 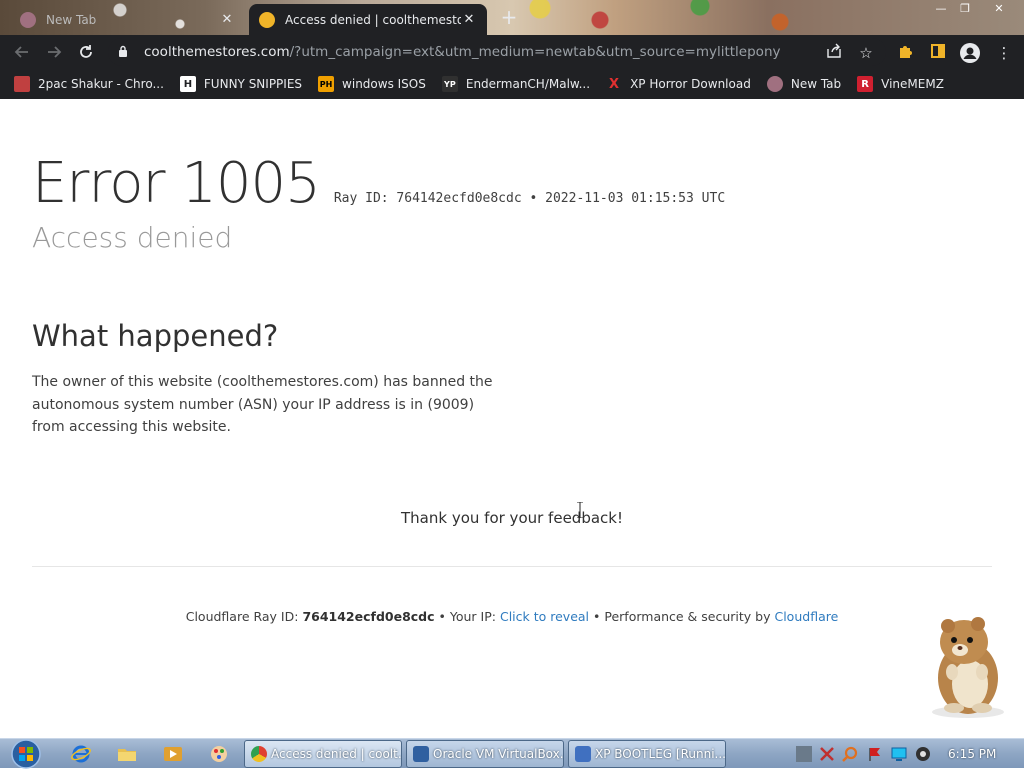 I want to click on bookmark-favicon-icon: PH, so click(x=326, y=84).